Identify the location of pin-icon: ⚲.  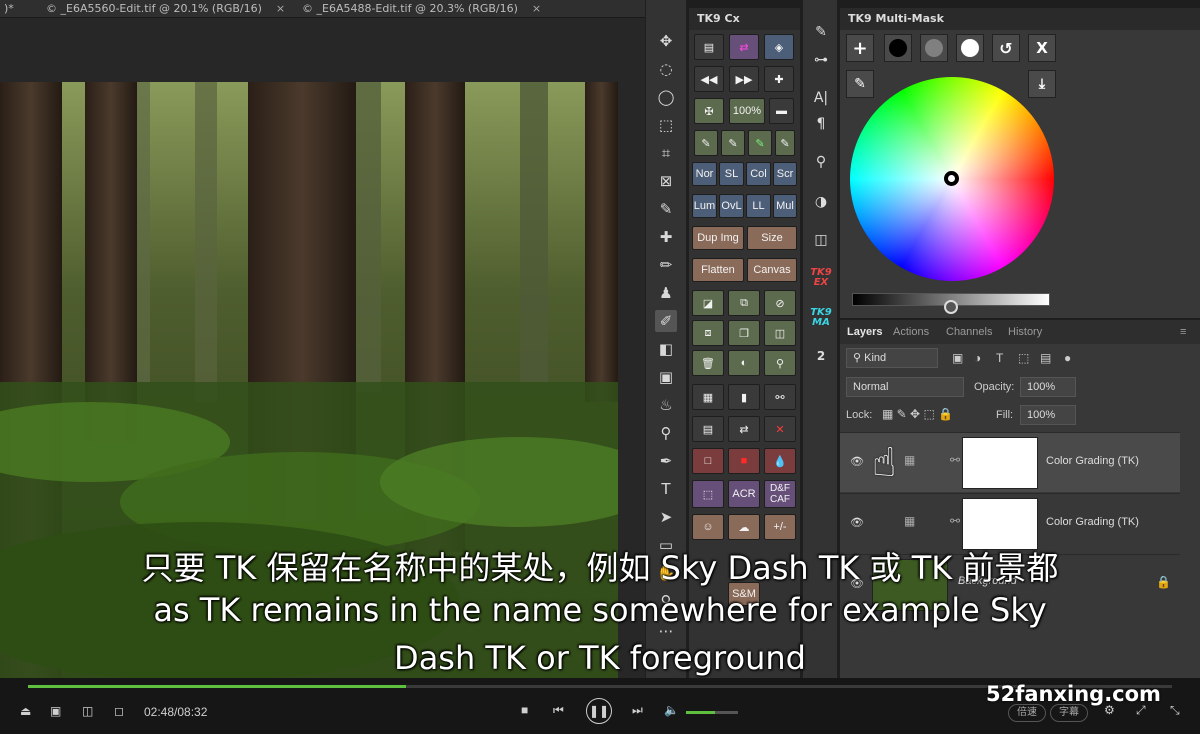
(780, 363).